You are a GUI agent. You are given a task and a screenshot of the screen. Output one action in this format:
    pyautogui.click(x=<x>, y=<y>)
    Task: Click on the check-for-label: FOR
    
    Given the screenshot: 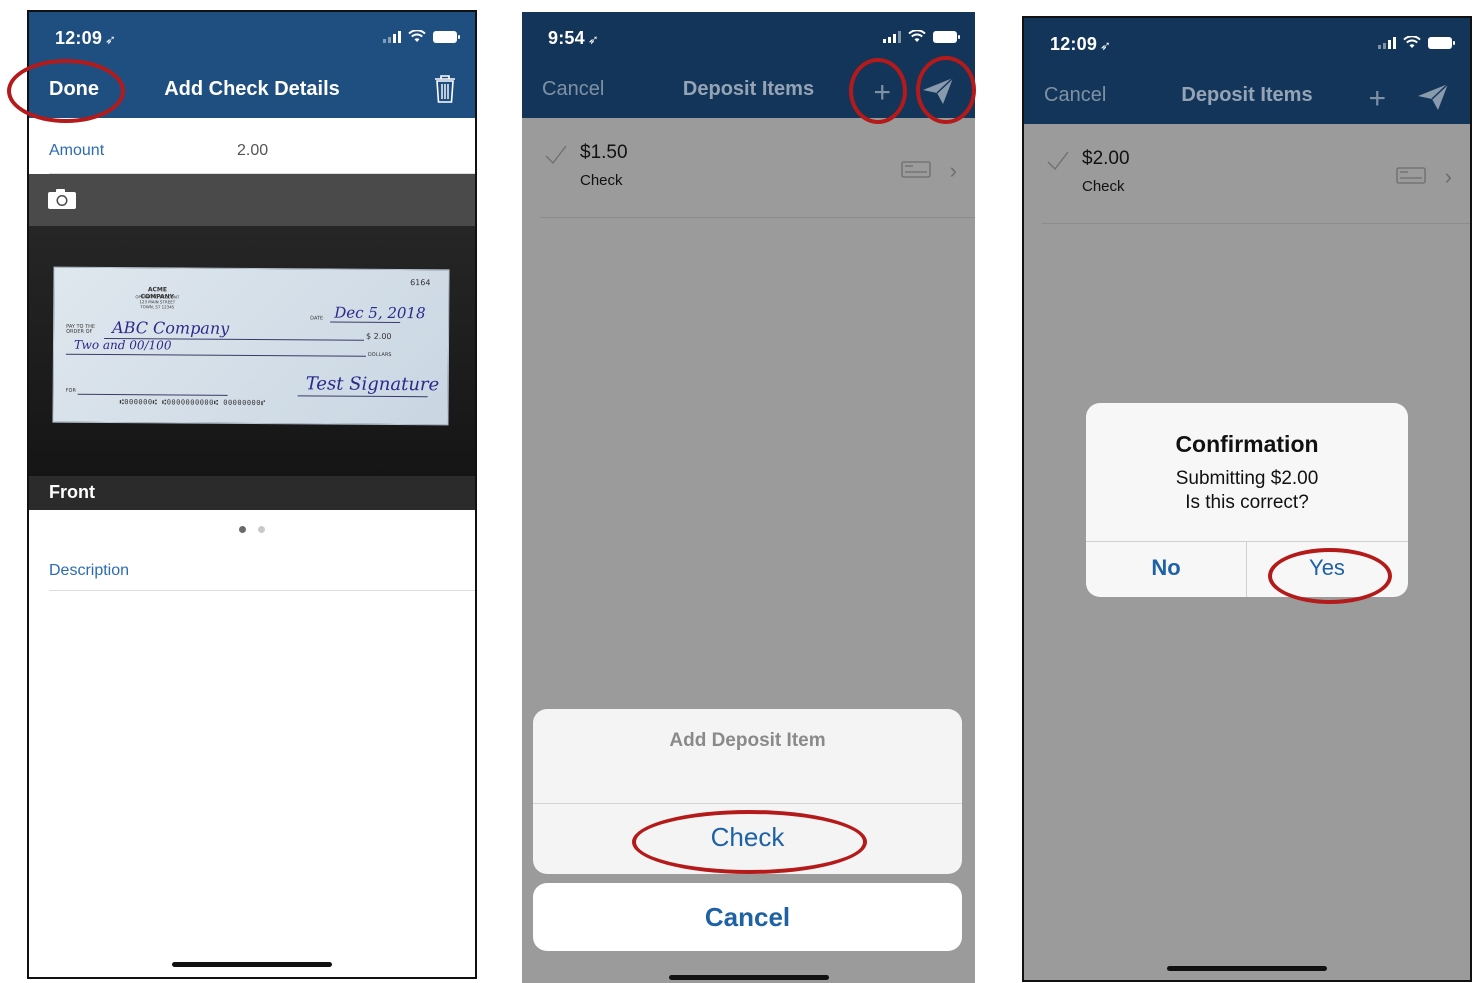 What is the action you would take?
    pyautogui.click(x=71, y=390)
    